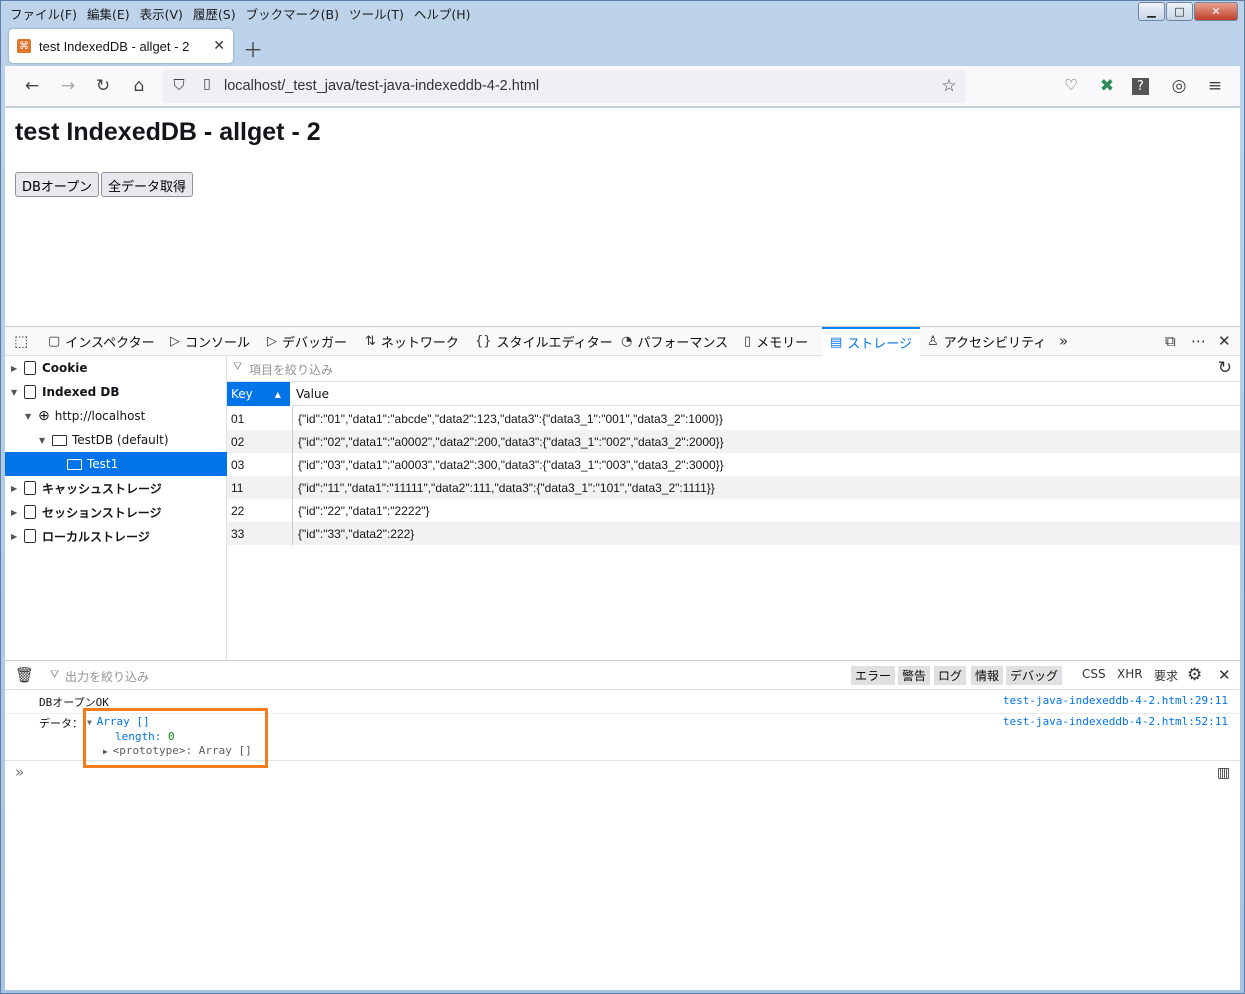 The image size is (1245, 994). Describe the element at coordinates (116, 488) in the screenshot. I see `tree-cache-storage: ▶ キャッシュストレージ` at that location.